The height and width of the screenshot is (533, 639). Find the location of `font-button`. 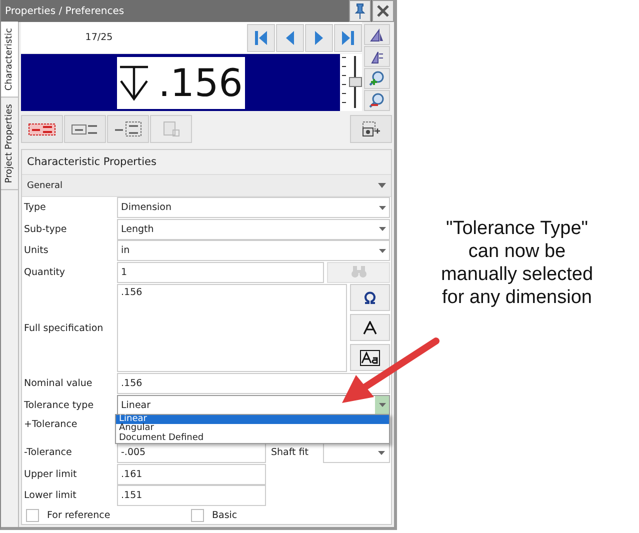

font-button is located at coordinates (370, 327).